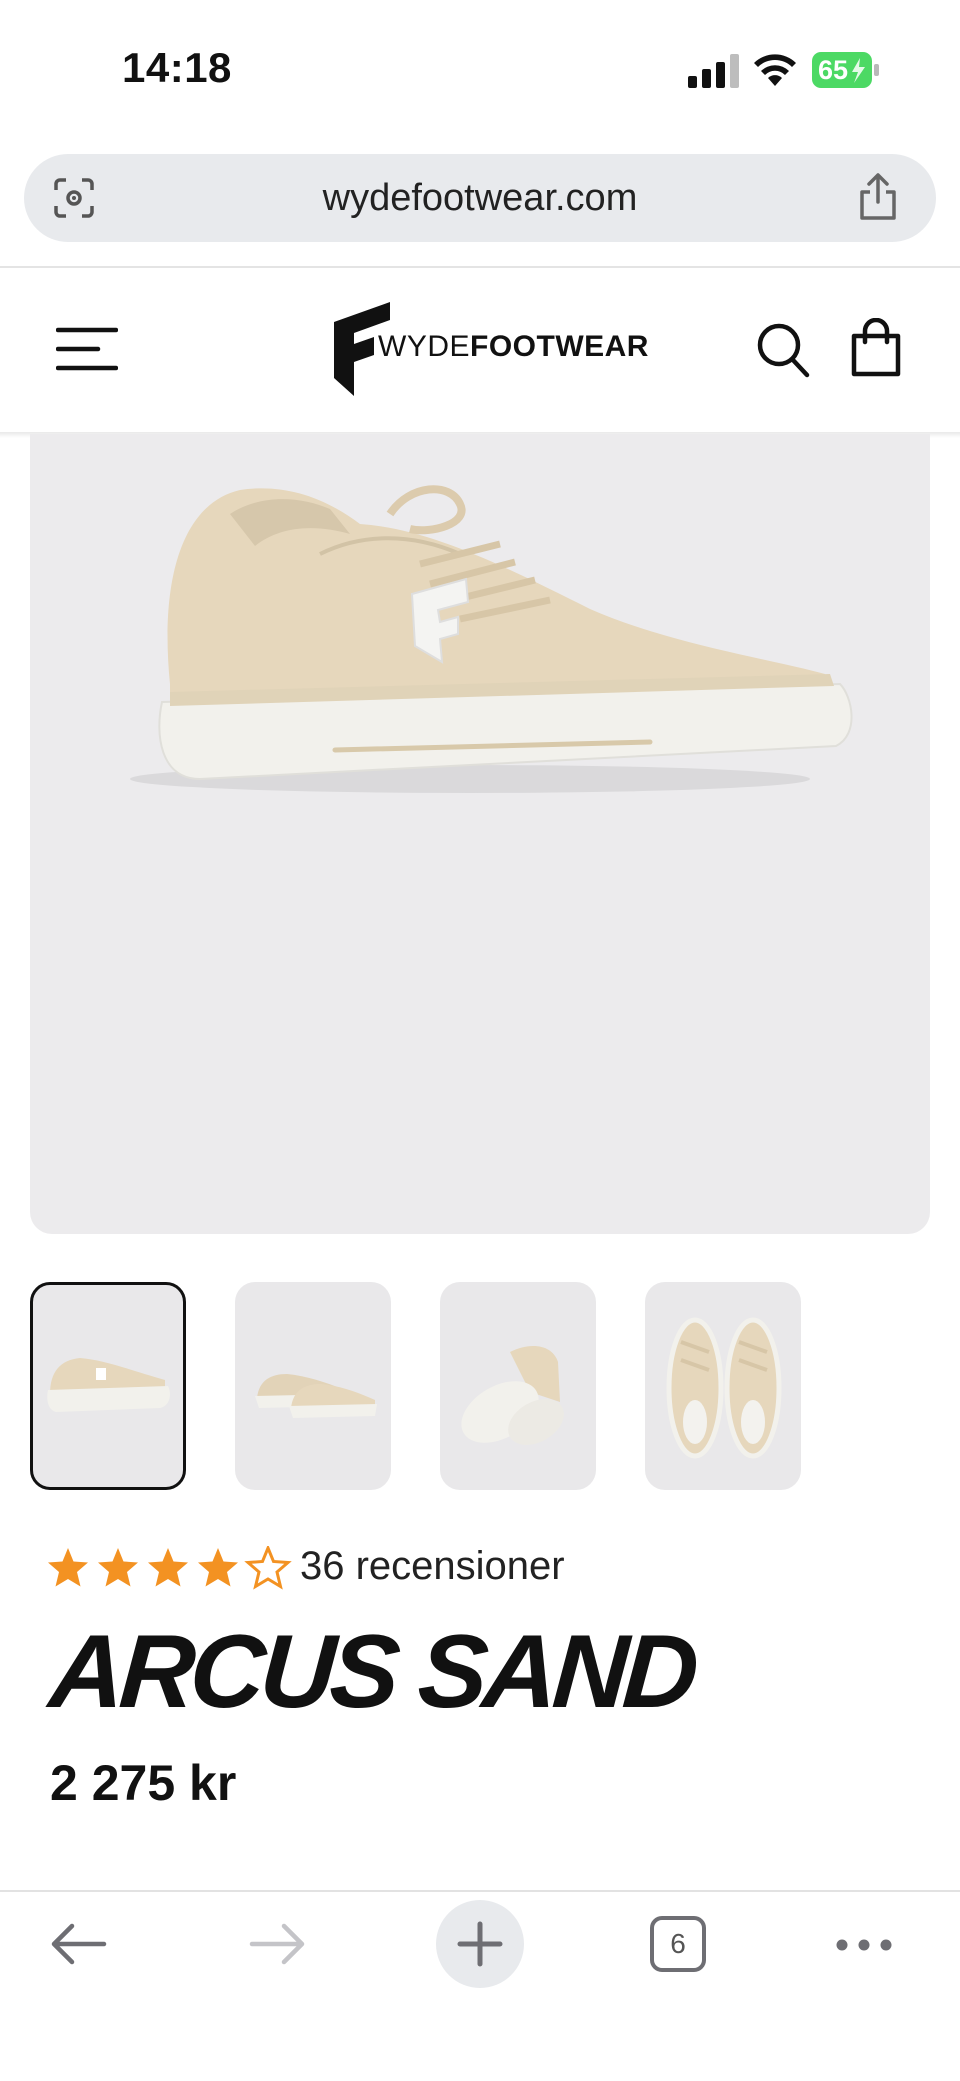 Image resolution: width=960 pixels, height=2081 pixels. What do you see at coordinates (143, 1783) in the screenshot?
I see `product-price: 2 275 kr` at bounding box center [143, 1783].